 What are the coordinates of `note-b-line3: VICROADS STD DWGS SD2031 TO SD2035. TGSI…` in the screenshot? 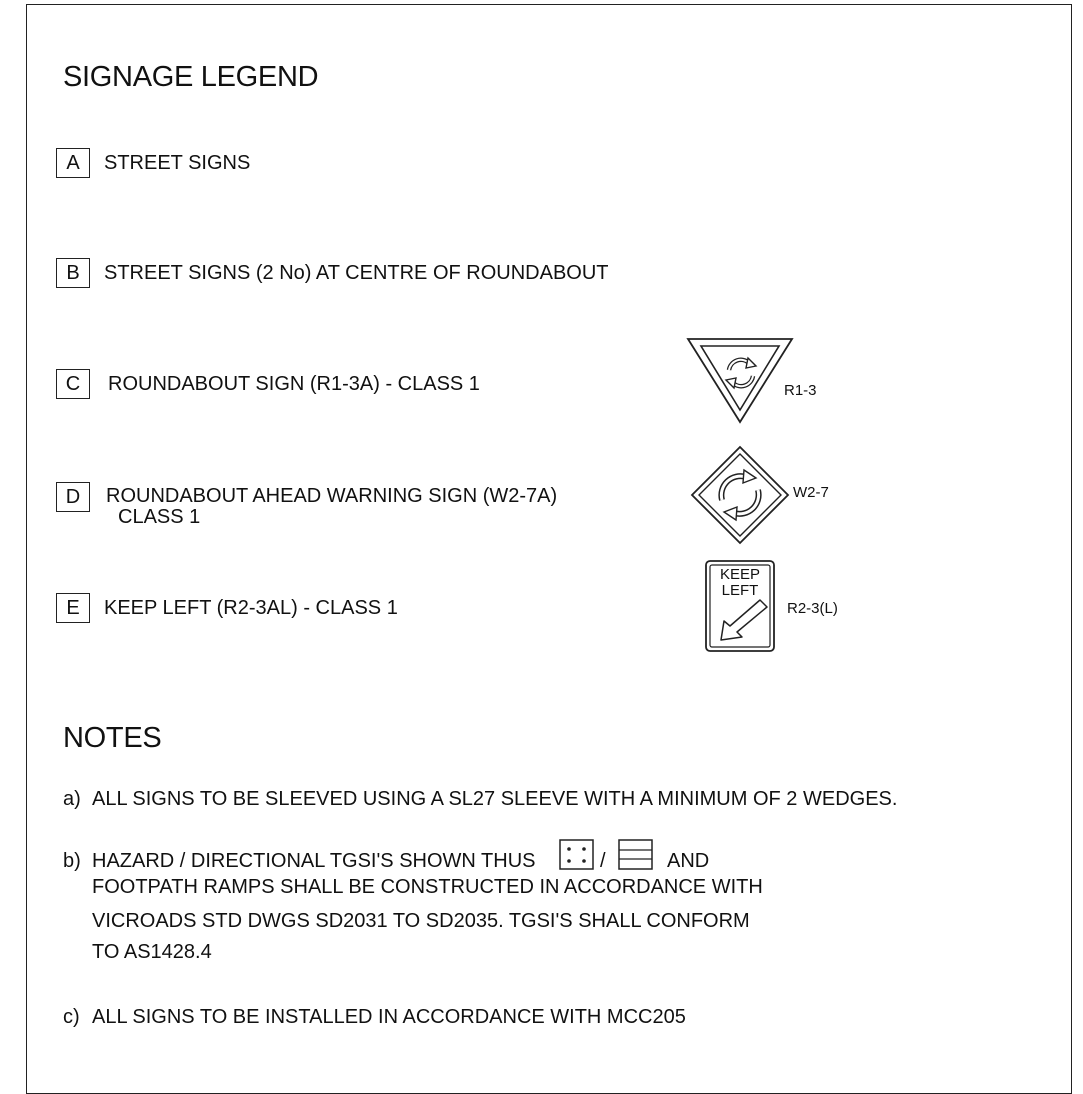 It's located at (421, 921).